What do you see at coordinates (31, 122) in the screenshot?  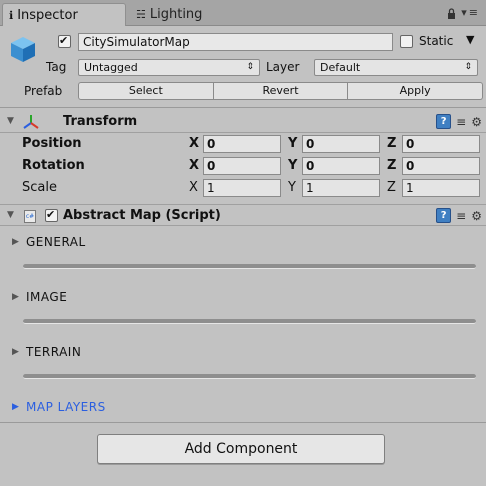 I see `transform-axes-icon` at bounding box center [31, 122].